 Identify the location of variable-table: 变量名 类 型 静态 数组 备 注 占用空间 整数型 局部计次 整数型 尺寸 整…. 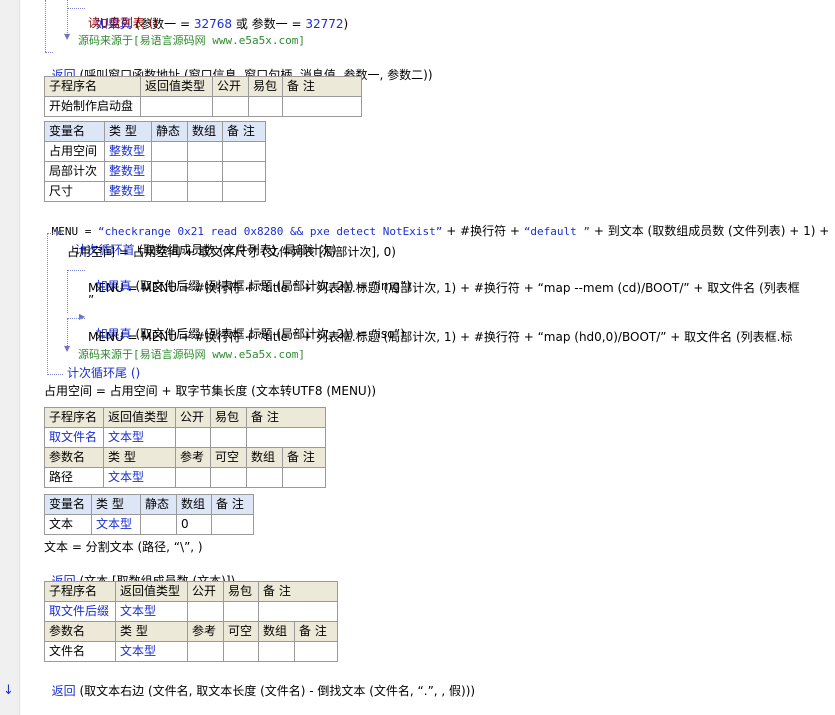
(155, 161).